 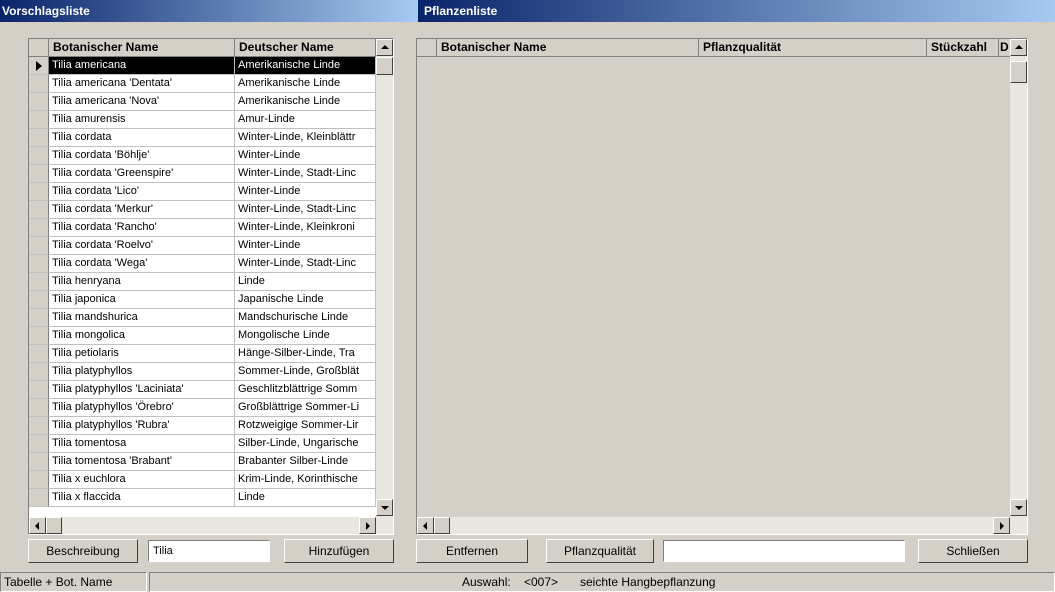 What do you see at coordinates (142, 372) in the screenshot?
I see `cell-botanischer-name: Tilia platyphyllos` at bounding box center [142, 372].